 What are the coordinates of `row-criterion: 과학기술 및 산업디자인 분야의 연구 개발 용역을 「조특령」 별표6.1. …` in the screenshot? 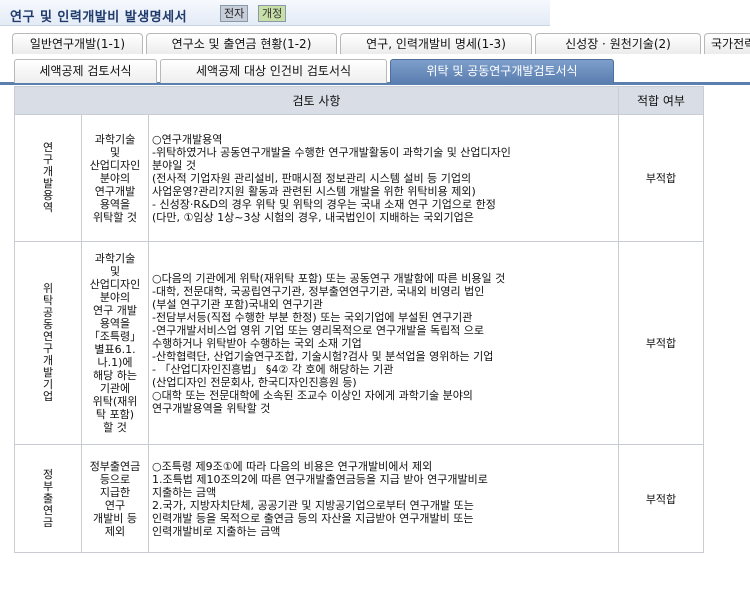 It's located at (115, 343).